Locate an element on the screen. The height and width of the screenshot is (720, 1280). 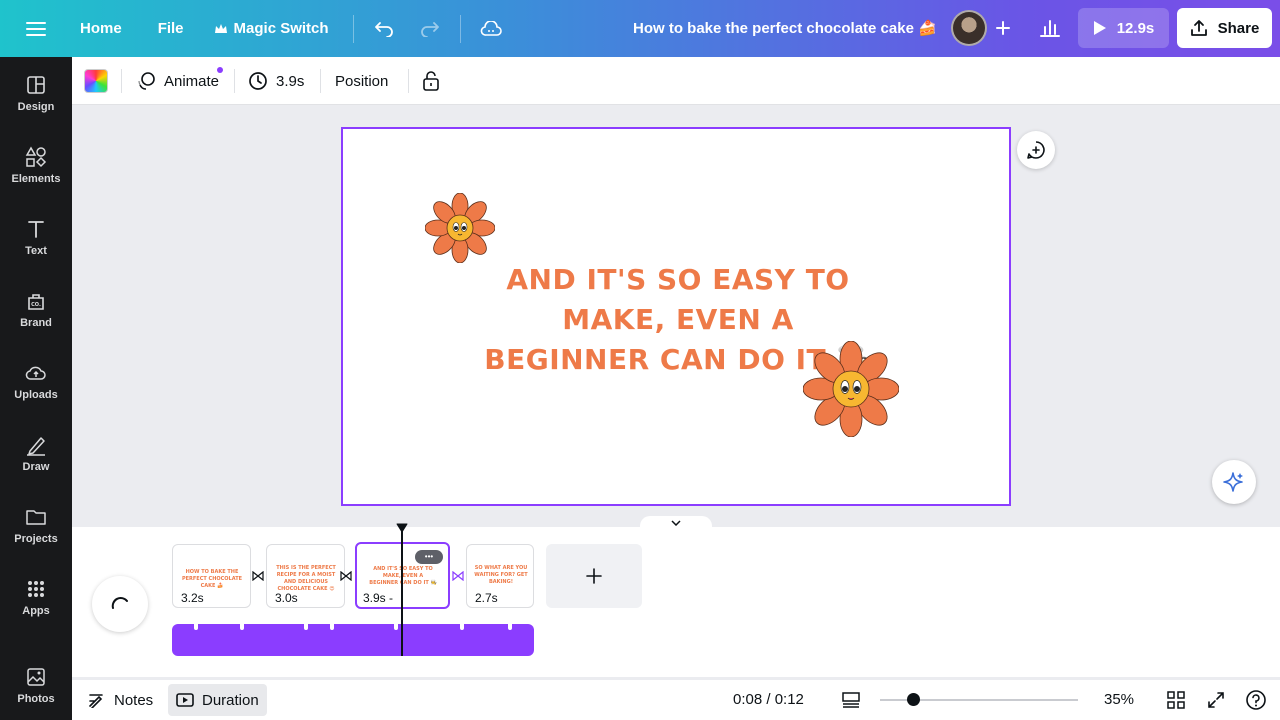
magic-assistant-button is located at coordinates (1234, 482).